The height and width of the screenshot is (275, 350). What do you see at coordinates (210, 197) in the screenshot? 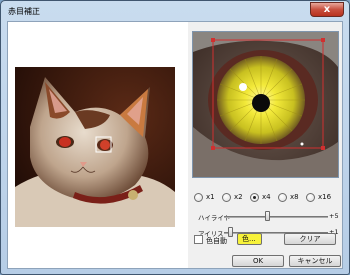
I see `zoom-option-label: x1` at bounding box center [210, 197].